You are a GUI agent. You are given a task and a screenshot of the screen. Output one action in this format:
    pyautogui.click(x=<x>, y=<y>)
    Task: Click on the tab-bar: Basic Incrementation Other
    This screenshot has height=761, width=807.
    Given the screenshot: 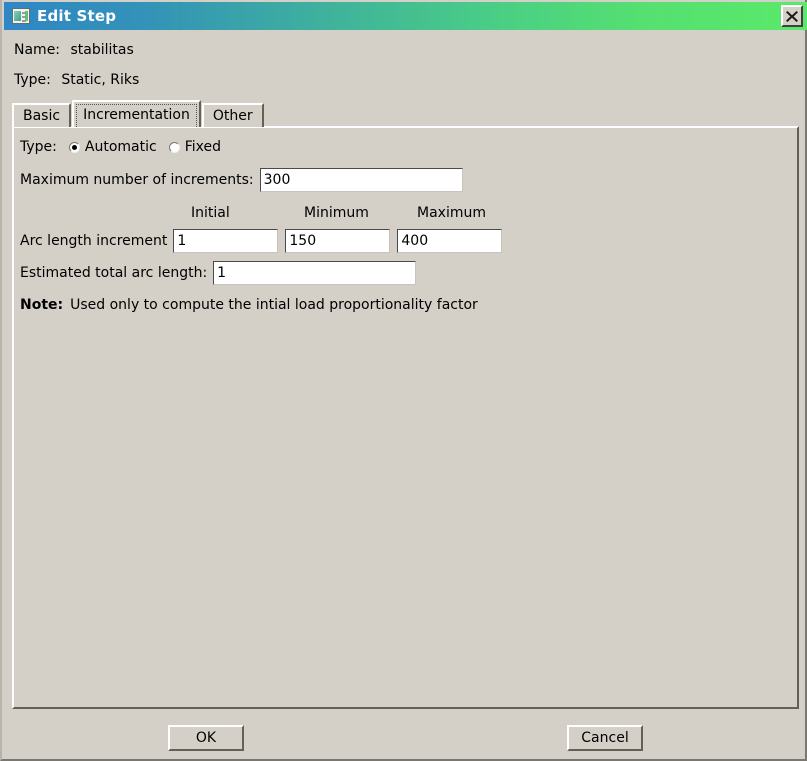 What is the action you would take?
    pyautogui.click(x=138, y=113)
    